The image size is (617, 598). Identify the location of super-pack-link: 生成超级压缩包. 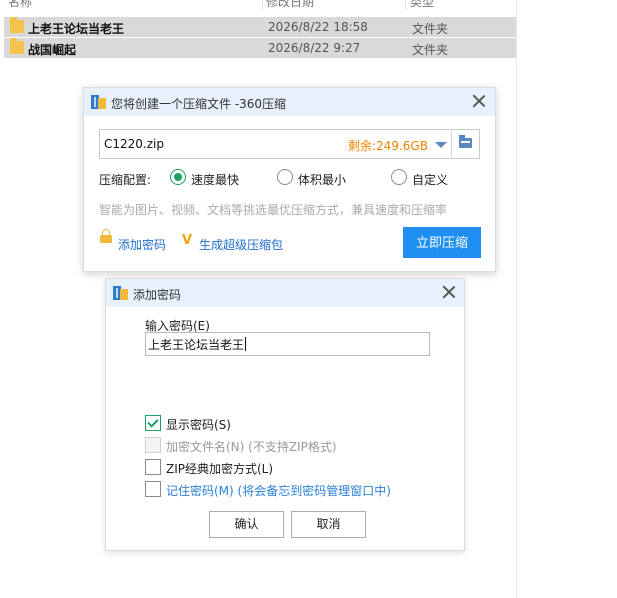
(241, 244).